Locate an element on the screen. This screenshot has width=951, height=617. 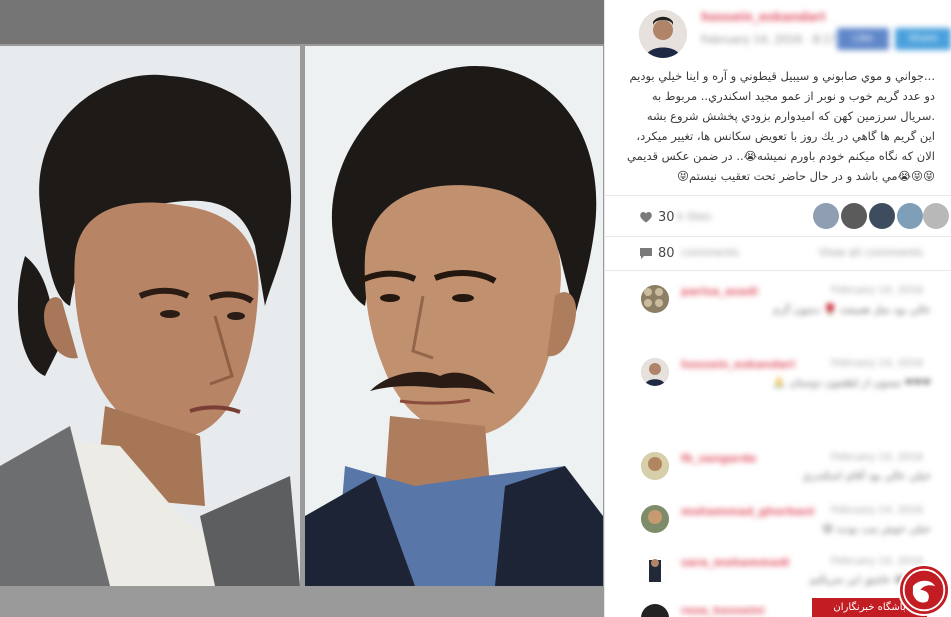
likes-row: 30 is located at coordinates (657, 217).